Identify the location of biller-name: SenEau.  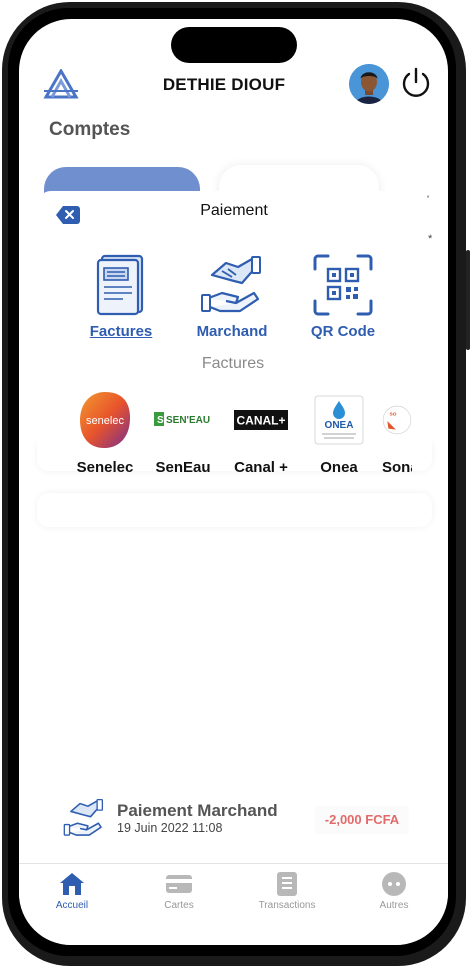
(183, 467).